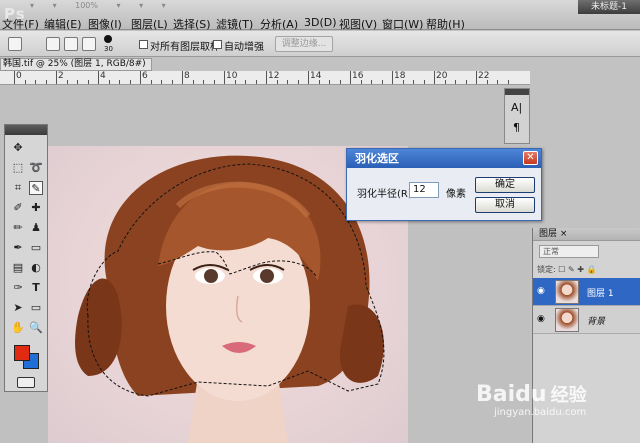 The image size is (640, 443). What do you see at coordinates (596, 322) in the screenshot?
I see `layer-name: 背景` at bounding box center [596, 322].